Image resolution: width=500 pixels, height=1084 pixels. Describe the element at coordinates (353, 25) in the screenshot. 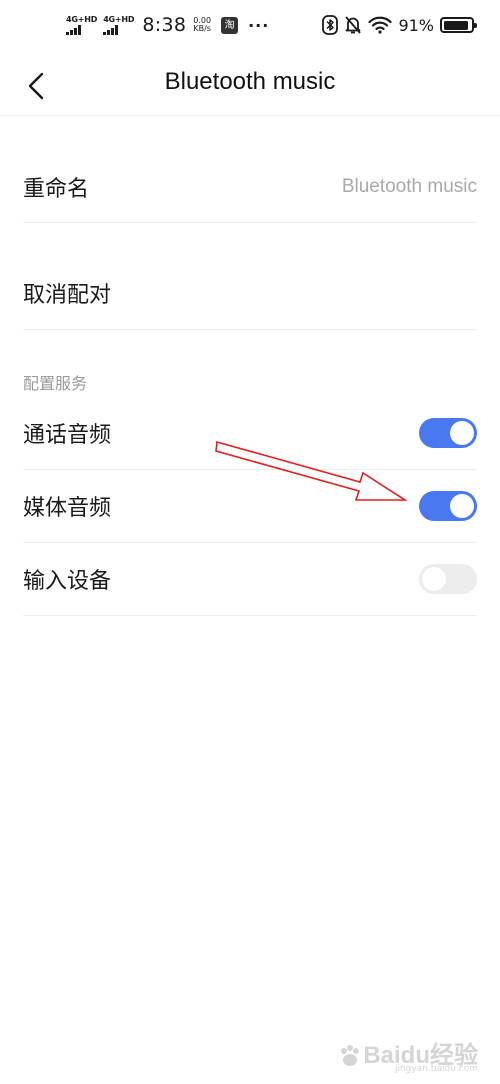

I see `mute-bell-icon` at that location.